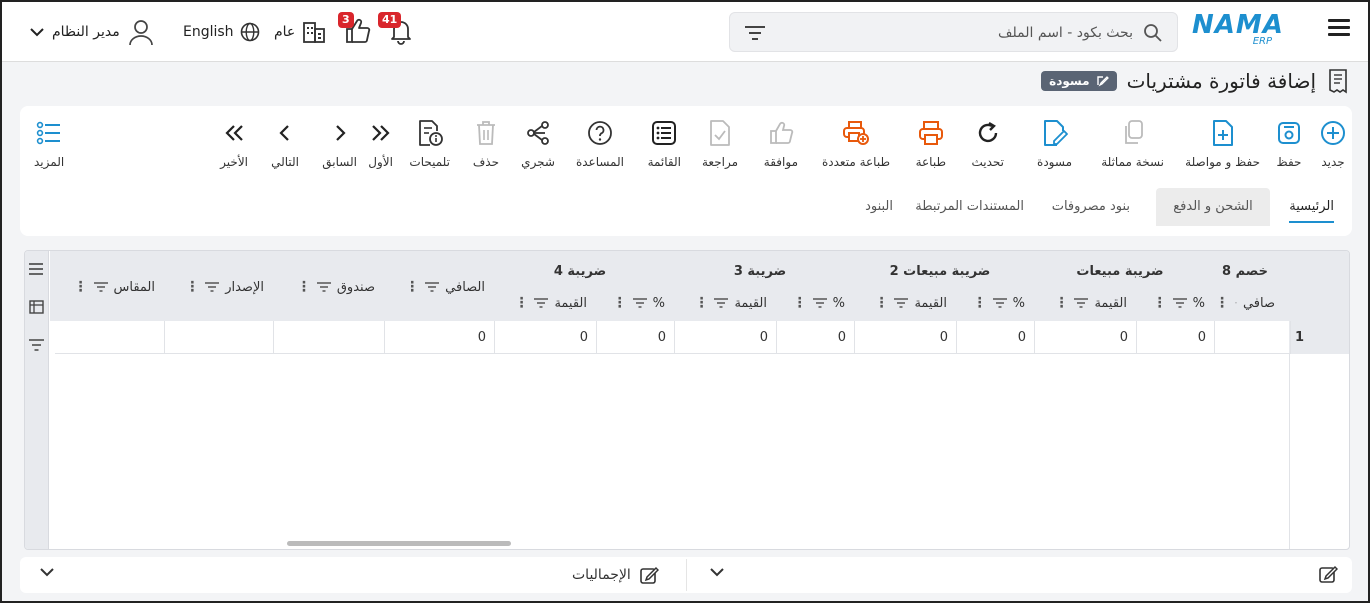 This screenshot has height=603, width=1370. I want to click on file-edit-icon, so click(1055, 133).